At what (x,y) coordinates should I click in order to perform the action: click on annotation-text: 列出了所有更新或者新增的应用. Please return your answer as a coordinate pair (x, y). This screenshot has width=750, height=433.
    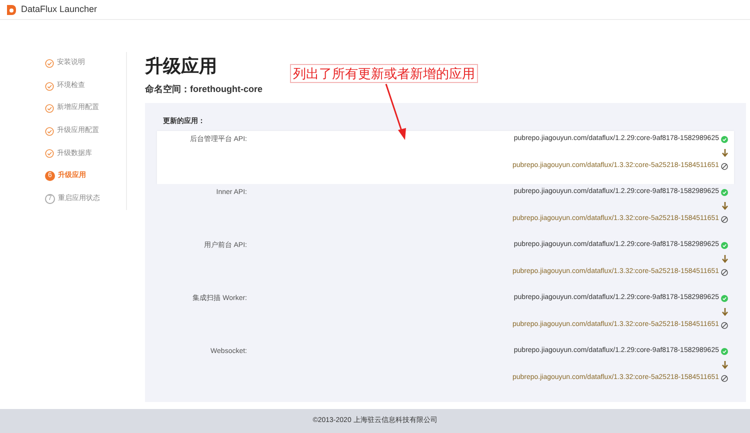
    Looking at the image, I should click on (384, 73).